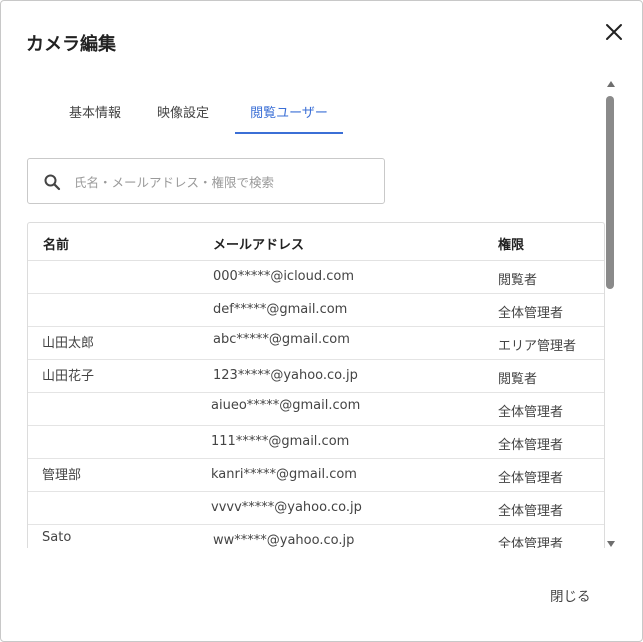 The image size is (643, 642). What do you see at coordinates (95, 114) in the screenshot?
I see `tab-basic-info: 基本情報` at bounding box center [95, 114].